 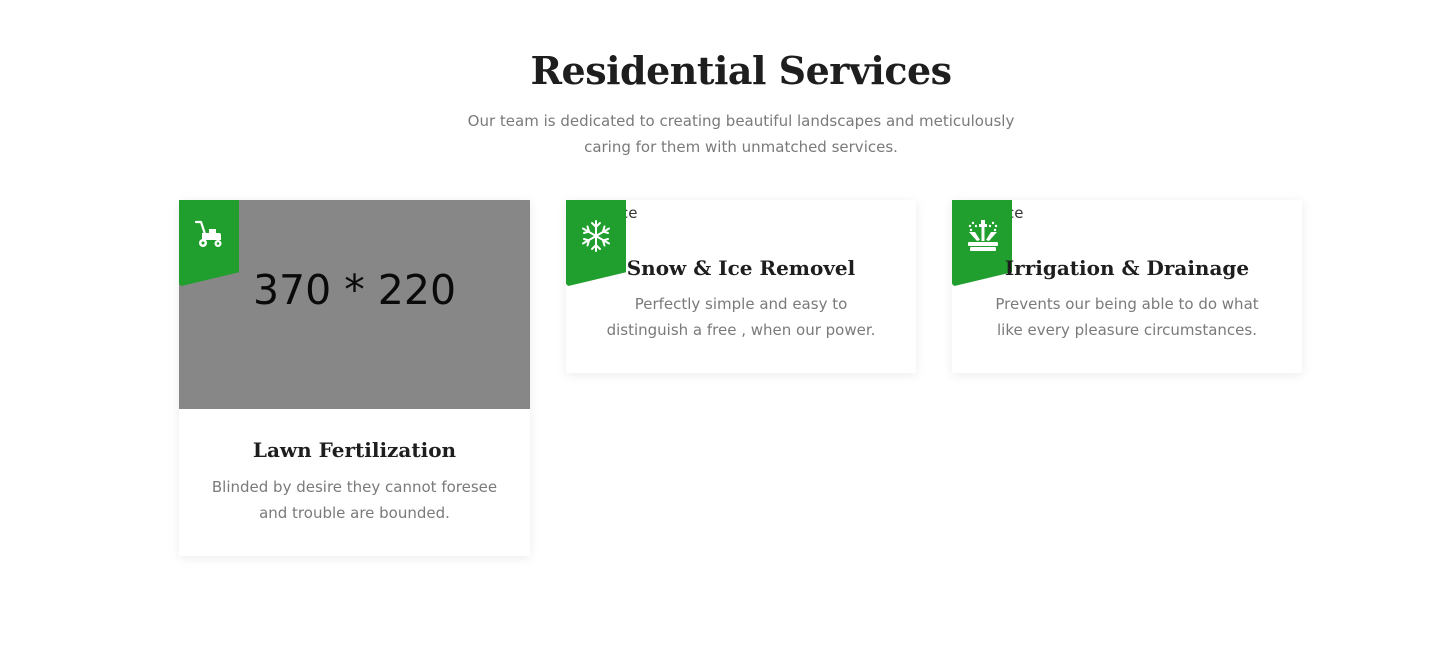 I want to click on snowflake-icon, so click(x=596, y=236).